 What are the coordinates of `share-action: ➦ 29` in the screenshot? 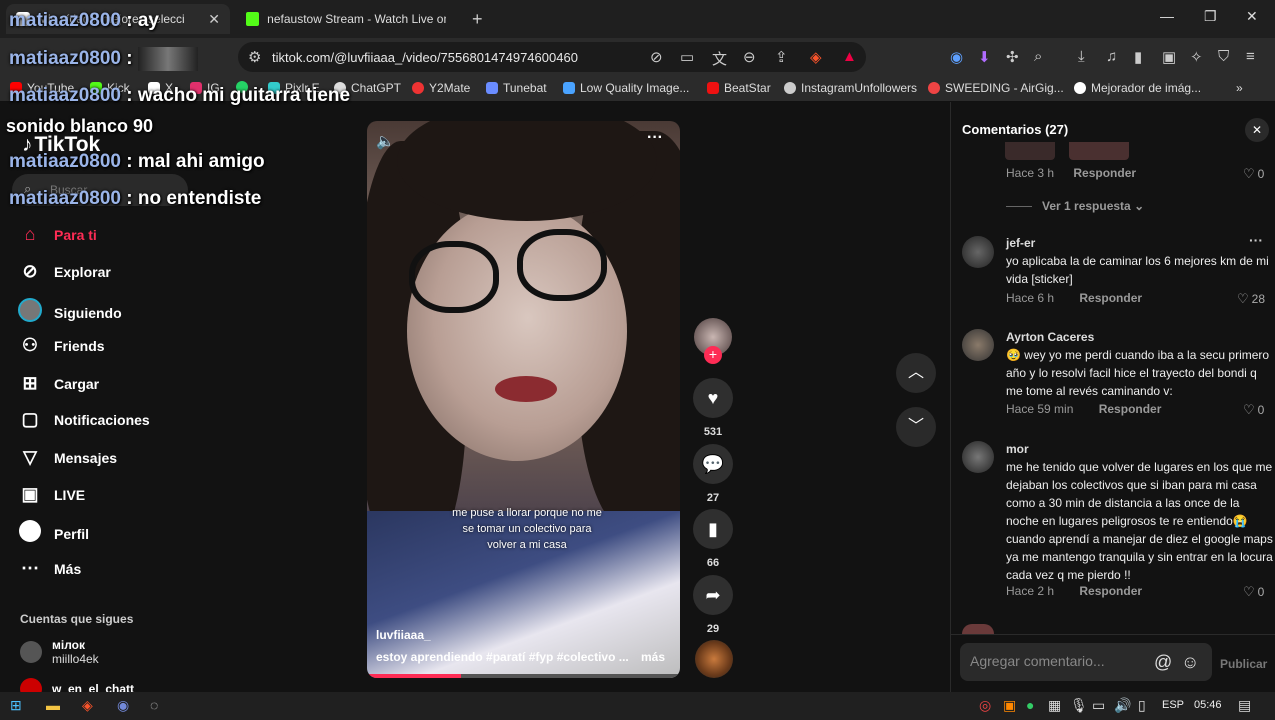 It's located at (713, 605).